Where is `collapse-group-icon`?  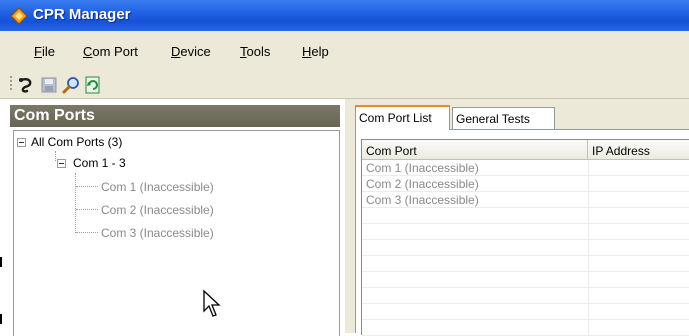
collapse-group-icon is located at coordinates (61, 163).